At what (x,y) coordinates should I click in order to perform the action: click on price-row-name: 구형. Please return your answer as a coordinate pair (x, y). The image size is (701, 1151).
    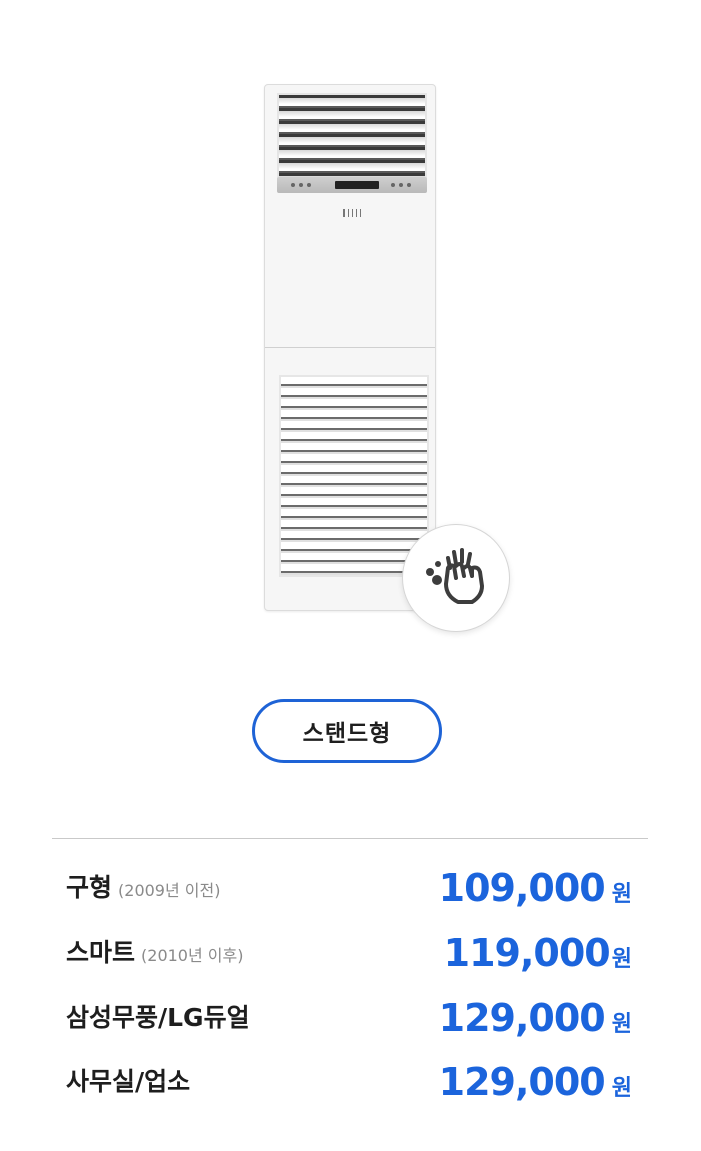
    Looking at the image, I should click on (89, 887).